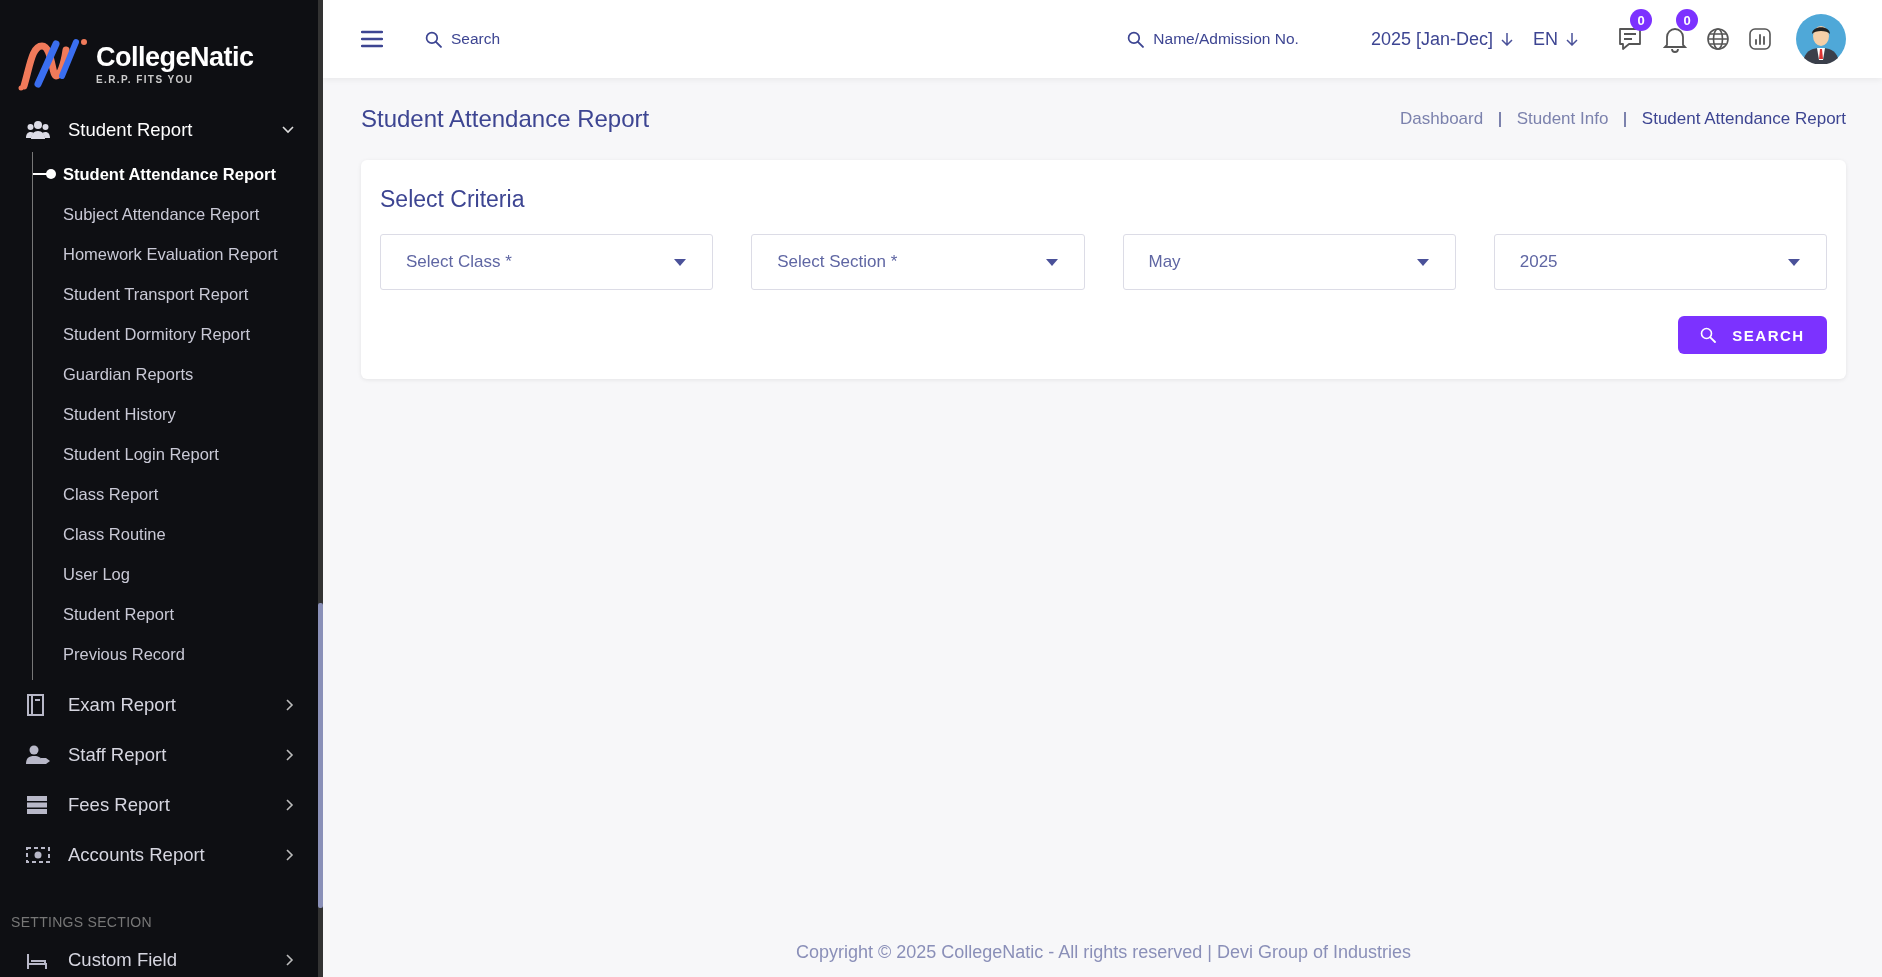 Image resolution: width=1882 pixels, height=977 pixels. Describe the element at coordinates (320, 755) in the screenshot. I see `scrollbar-thumb` at that location.